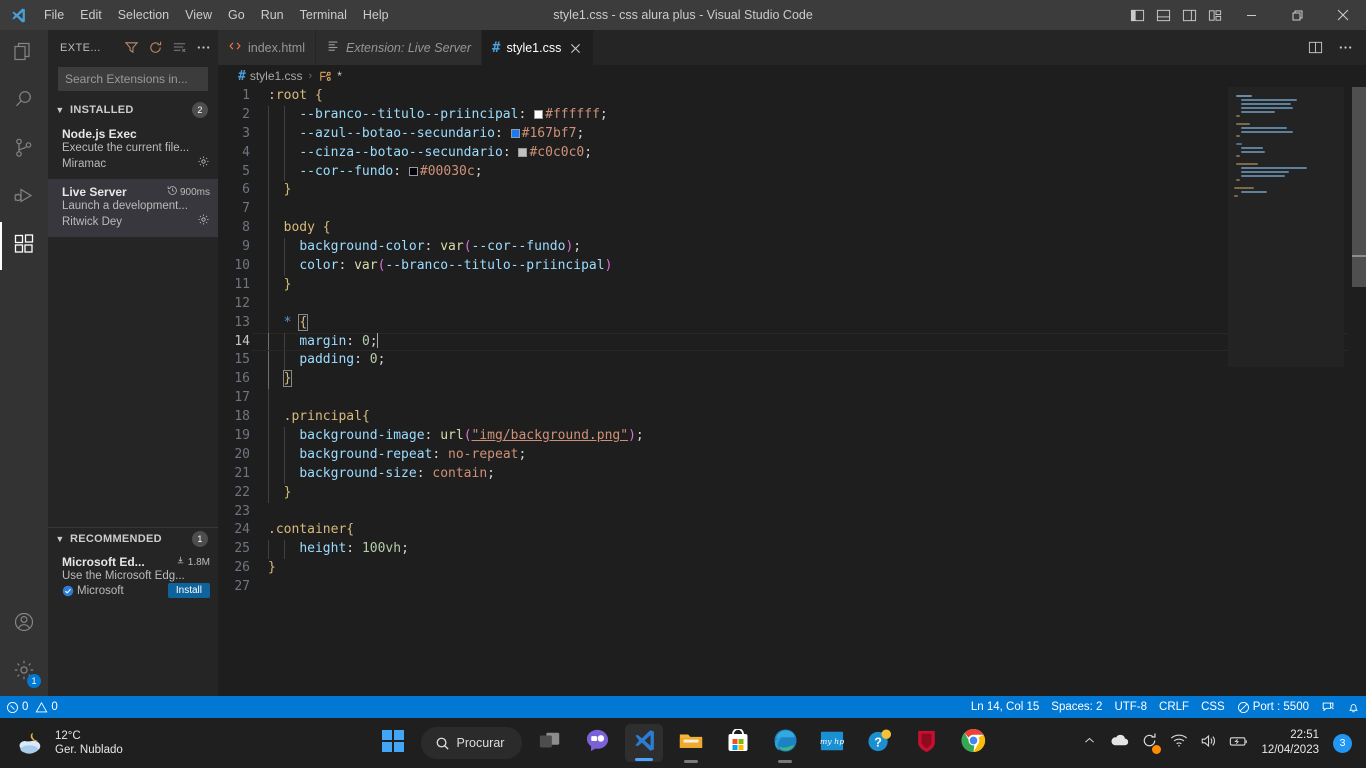 The width and height of the screenshot is (1366, 768). Describe the element at coordinates (1345, 48) in the screenshot. I see `more-editor-actions-icon` at that location.